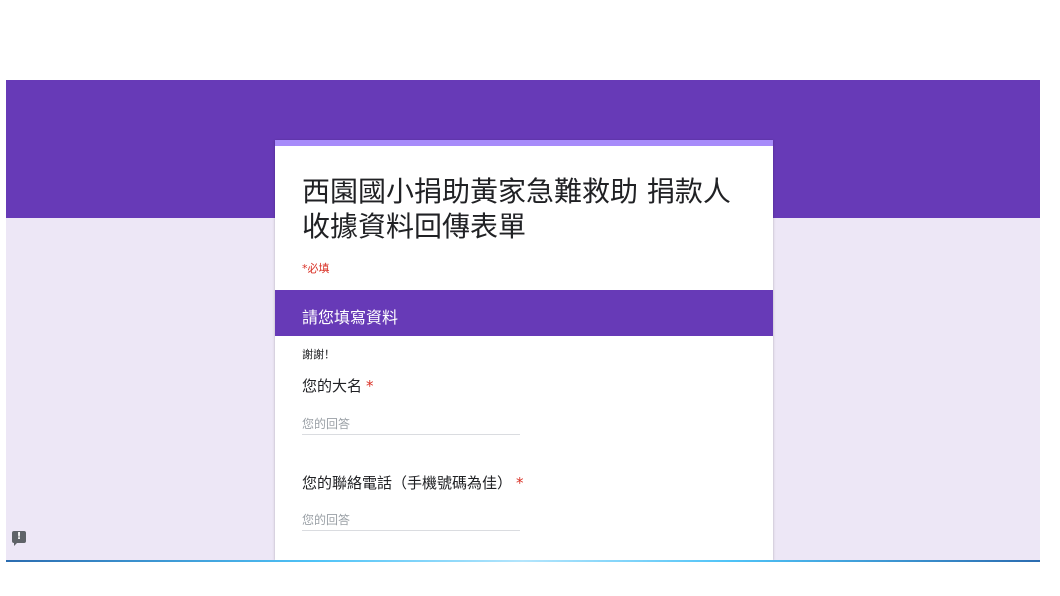 The width and height of the screenshot is (1060, 596). What do you see at coordinates (316, 268) in the screenshot?
I see `required-note: *必填` at bounding box center [316, 268].